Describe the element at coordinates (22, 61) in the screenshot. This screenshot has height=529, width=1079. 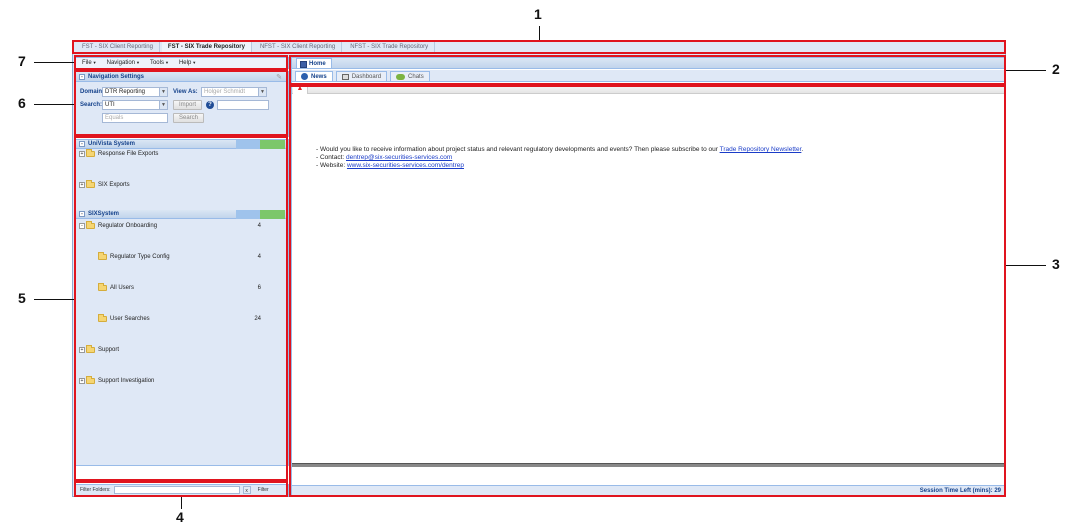
I see `callout-number-7: 7` at that location.